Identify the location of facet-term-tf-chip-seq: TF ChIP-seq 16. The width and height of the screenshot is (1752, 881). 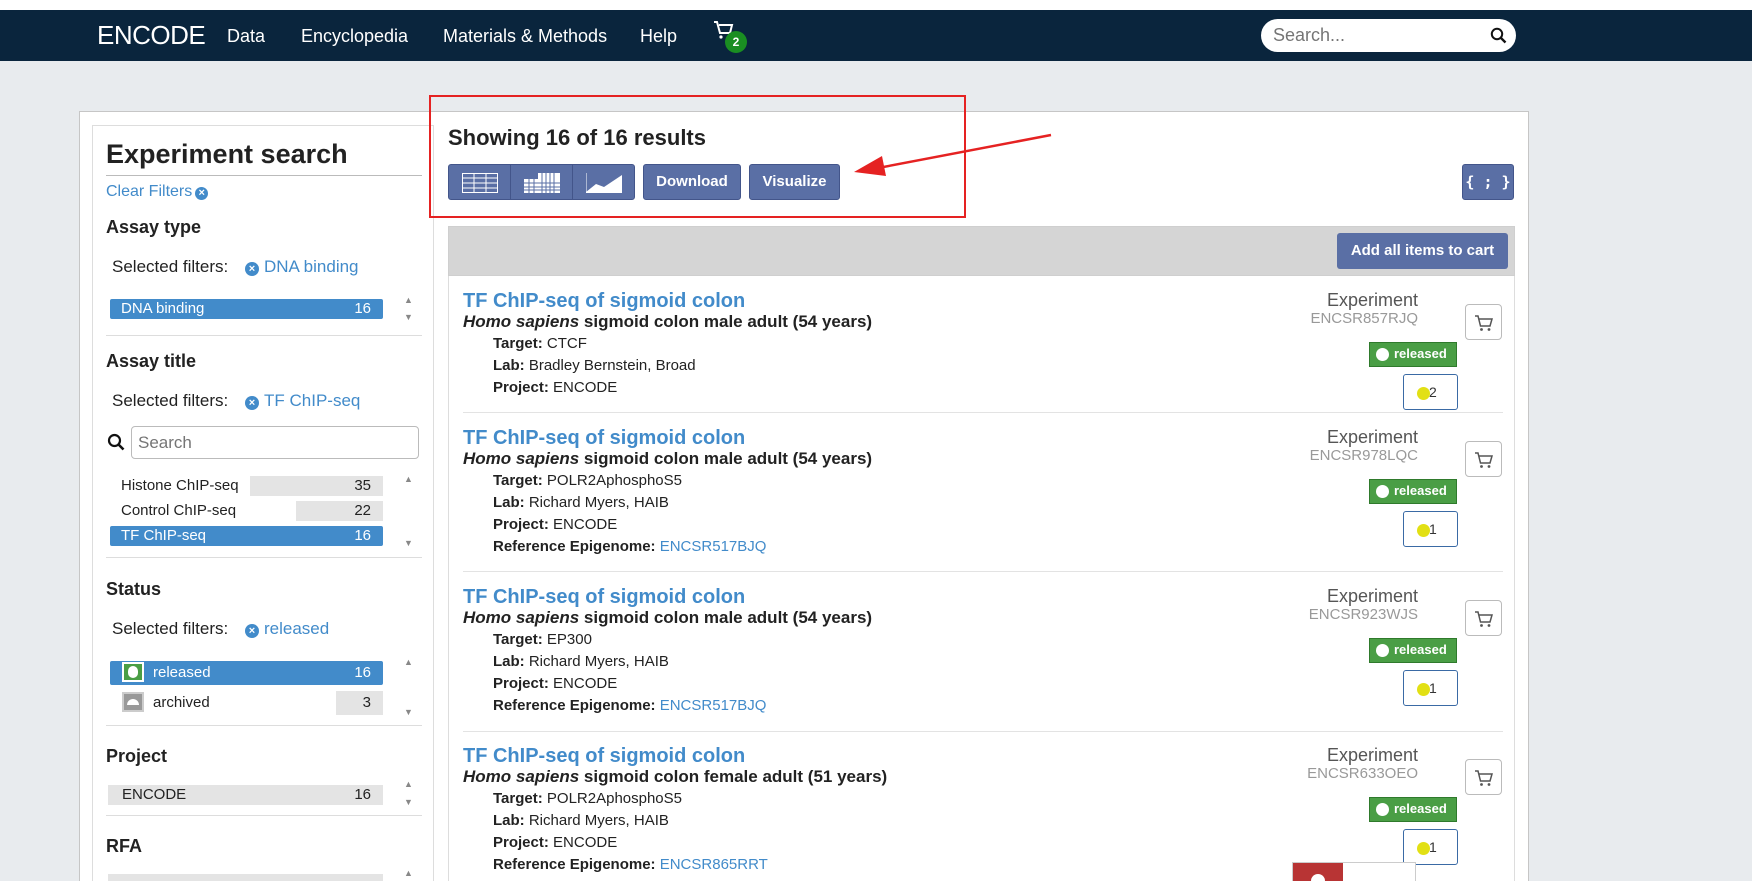
(246, 536).